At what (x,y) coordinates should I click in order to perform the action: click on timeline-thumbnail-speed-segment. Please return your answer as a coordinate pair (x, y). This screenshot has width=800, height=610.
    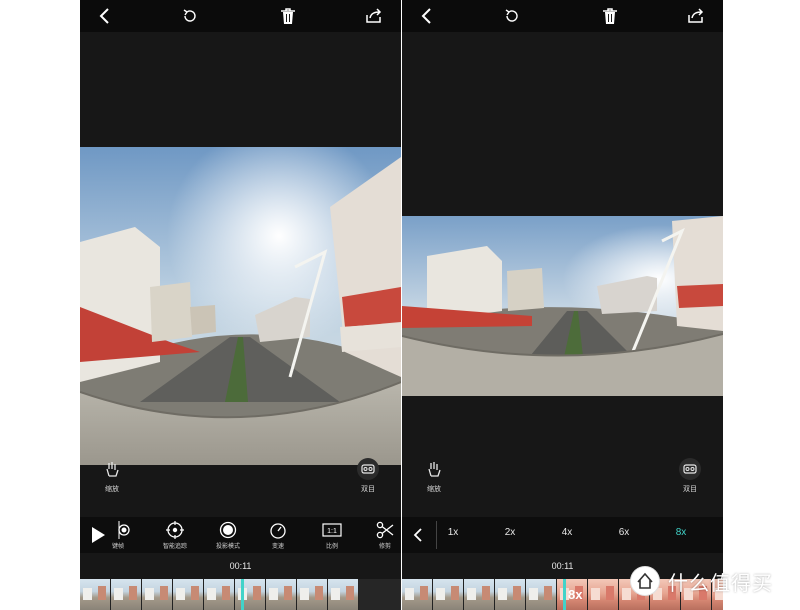
    Looking at the image, I should click on (603, 594).